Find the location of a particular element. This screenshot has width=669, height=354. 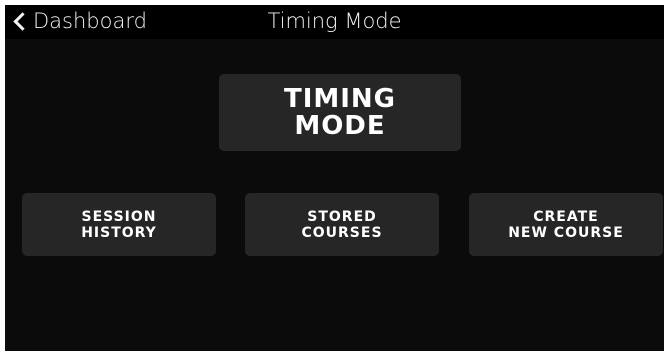

tile-label-line1: TIMING is located at coordinates (340, 98).